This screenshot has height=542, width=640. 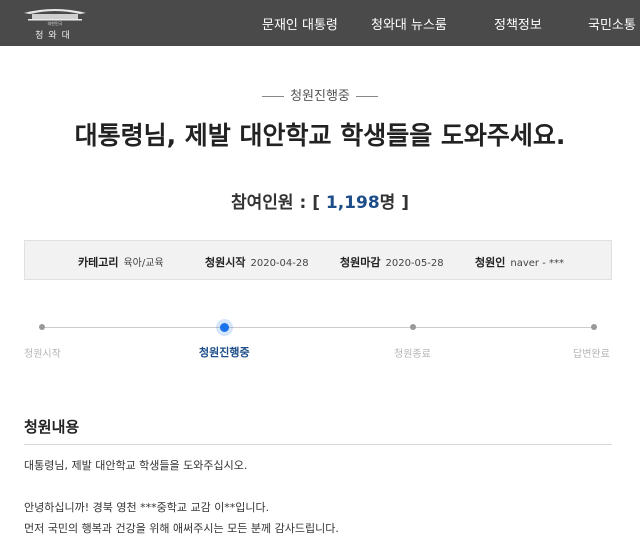 What do you see at coordinates (318, 327) in the screenshot?
I see `progress-track` at bounding box center [318, 327].